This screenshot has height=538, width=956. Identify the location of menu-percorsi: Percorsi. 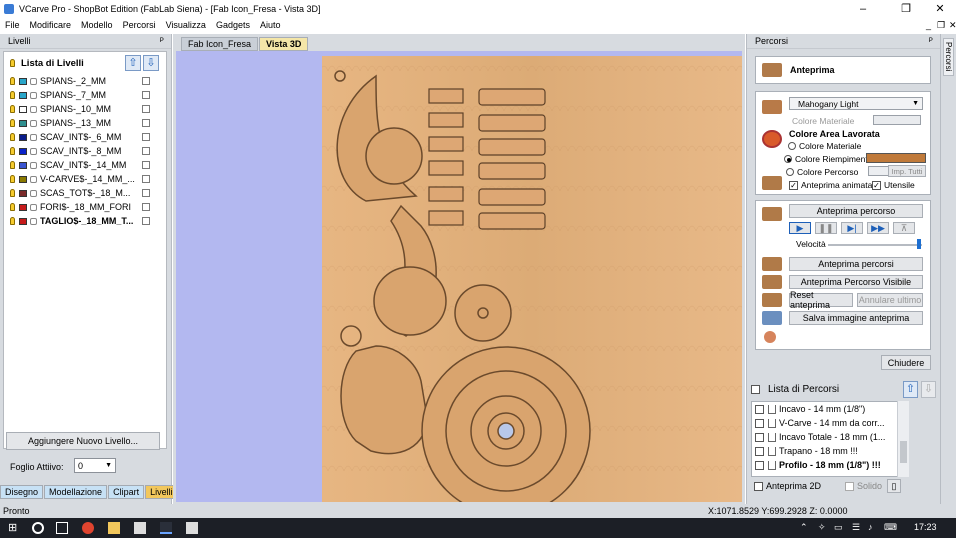
(139, 25).